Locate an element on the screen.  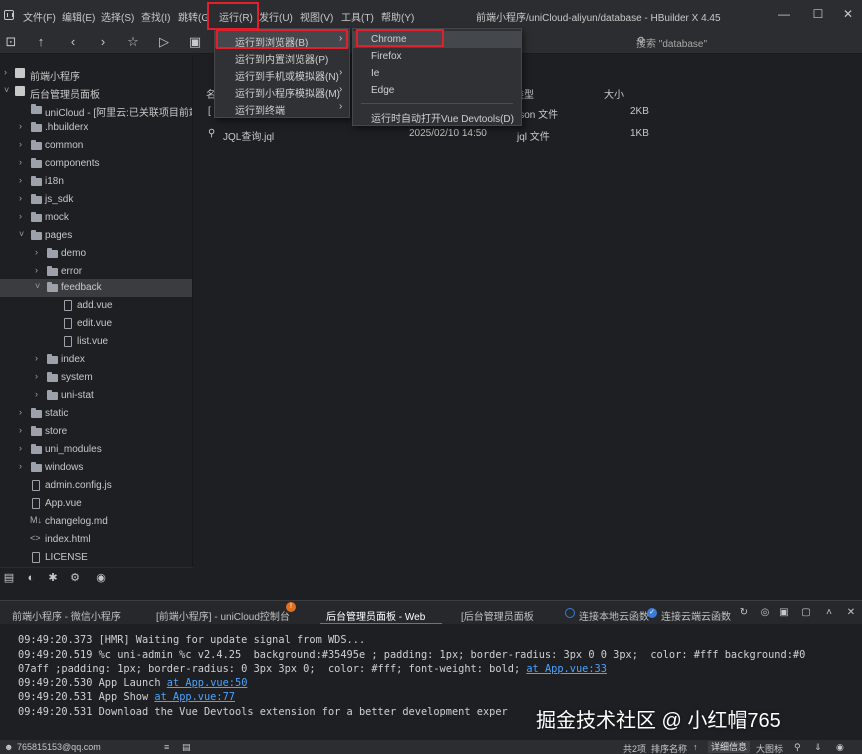
tree-item-folder: ˅ pages is located at coordinates (96, 236).